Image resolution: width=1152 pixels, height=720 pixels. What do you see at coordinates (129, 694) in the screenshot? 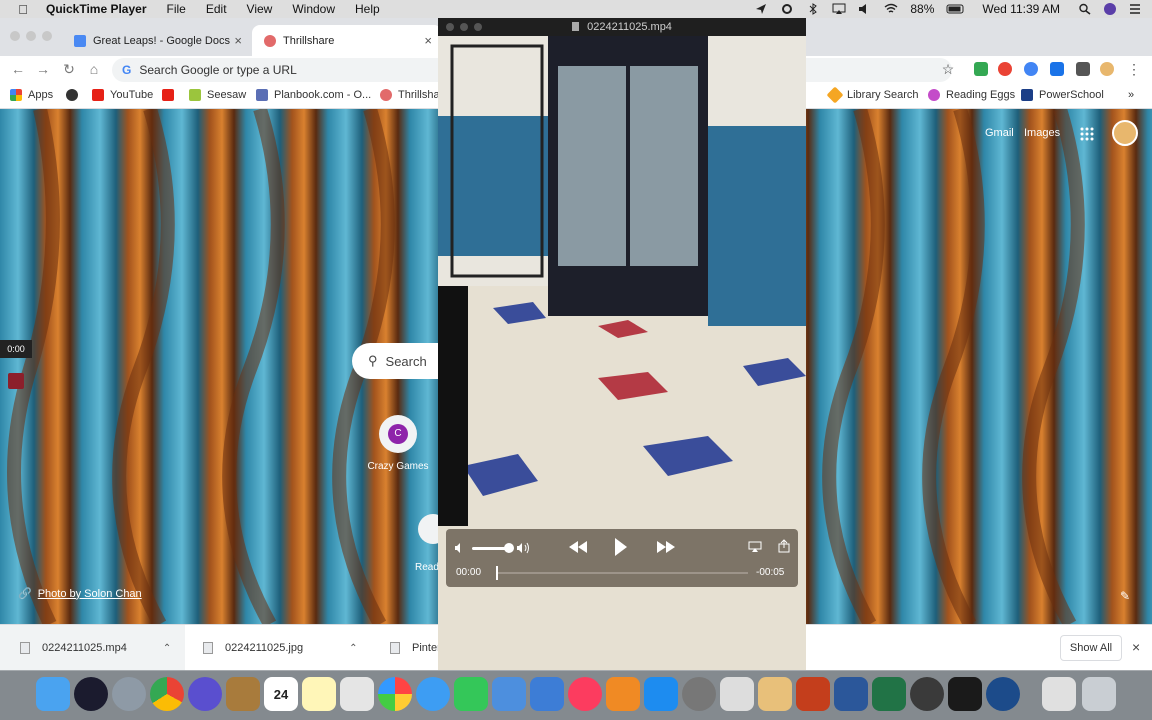
I see `launchpad-icon` at bounding box center [129, 694].